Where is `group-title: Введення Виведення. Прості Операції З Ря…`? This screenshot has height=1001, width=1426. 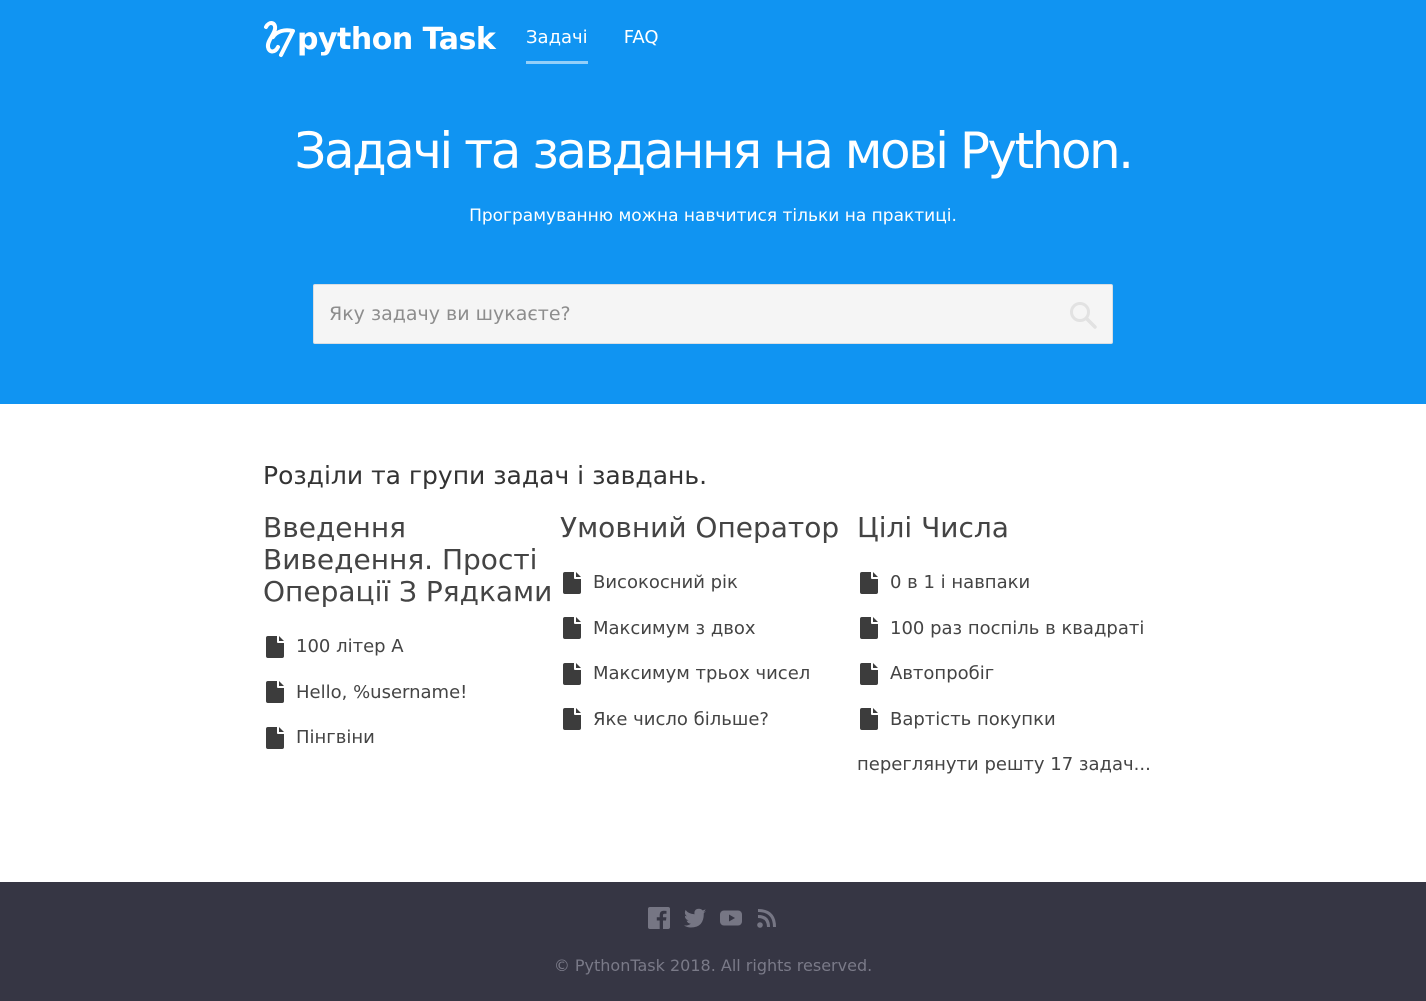 group-title: Введення Виведення. Прості Операції З Ря… is located at coordinates (409, 560).